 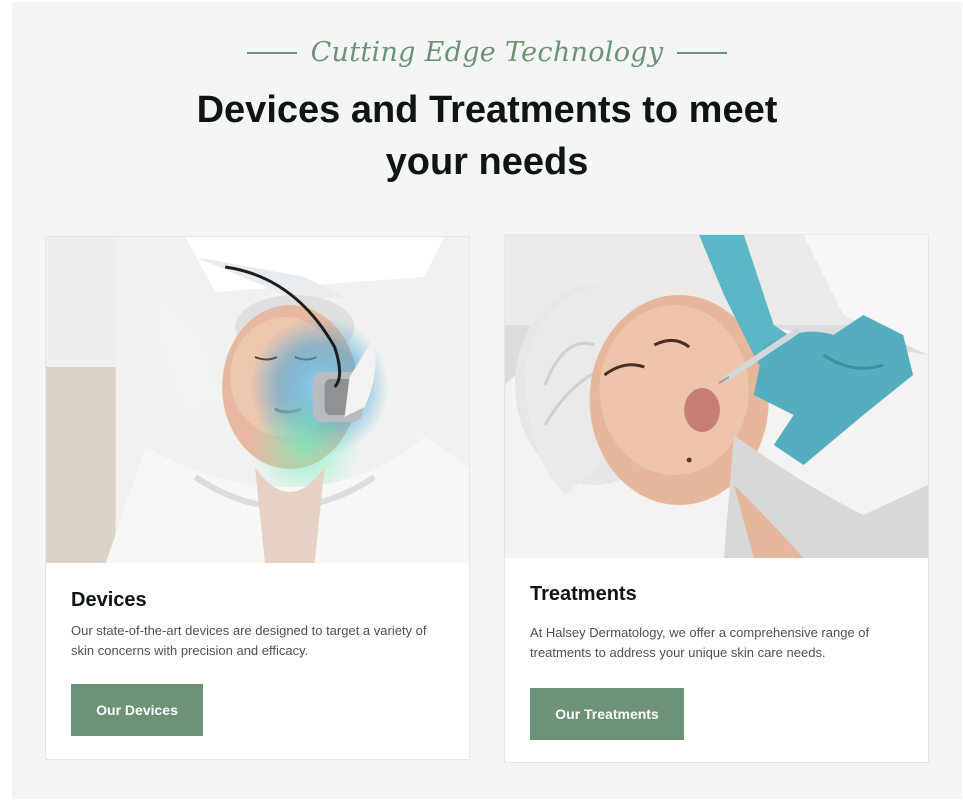 I want to click on eyebrow-line-left, so click(x=271, y=52).